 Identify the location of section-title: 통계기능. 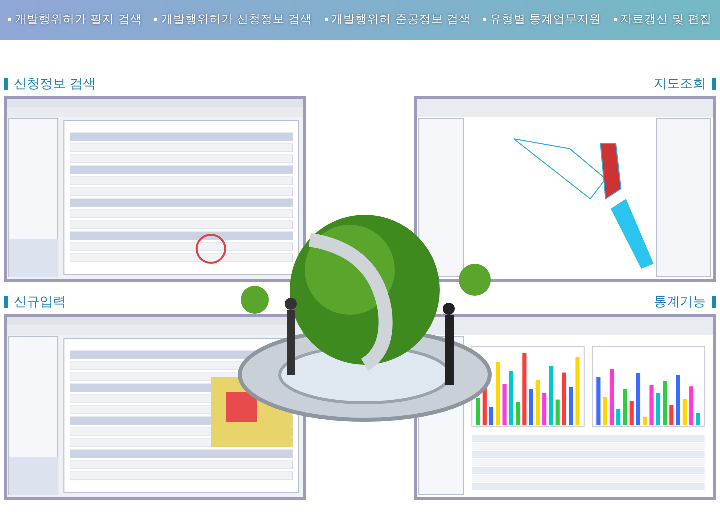
(680, 302).